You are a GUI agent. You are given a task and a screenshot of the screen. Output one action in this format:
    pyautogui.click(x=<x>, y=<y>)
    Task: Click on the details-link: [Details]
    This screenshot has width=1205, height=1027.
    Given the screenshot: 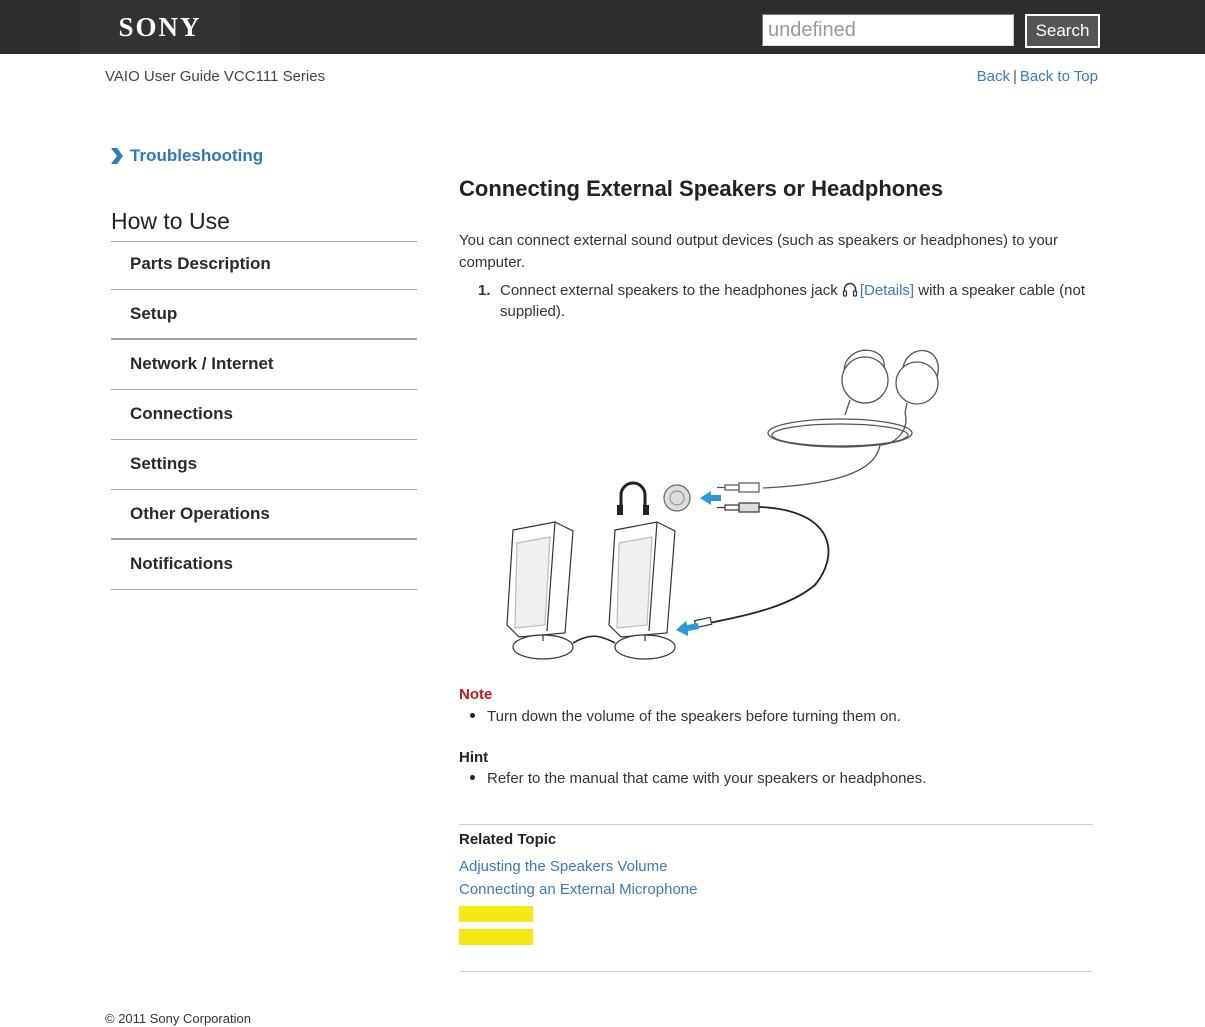 What is the action you would take?
    pyautogui.click(x=887, y=290)
    